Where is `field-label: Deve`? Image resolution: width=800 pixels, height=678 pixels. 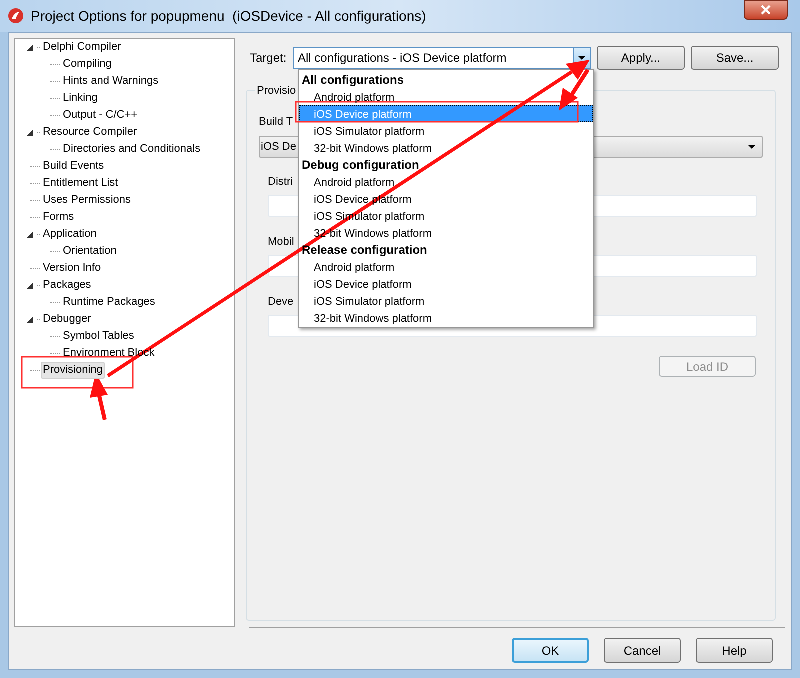
field-label: Deve is located at coordinates (281, 302).